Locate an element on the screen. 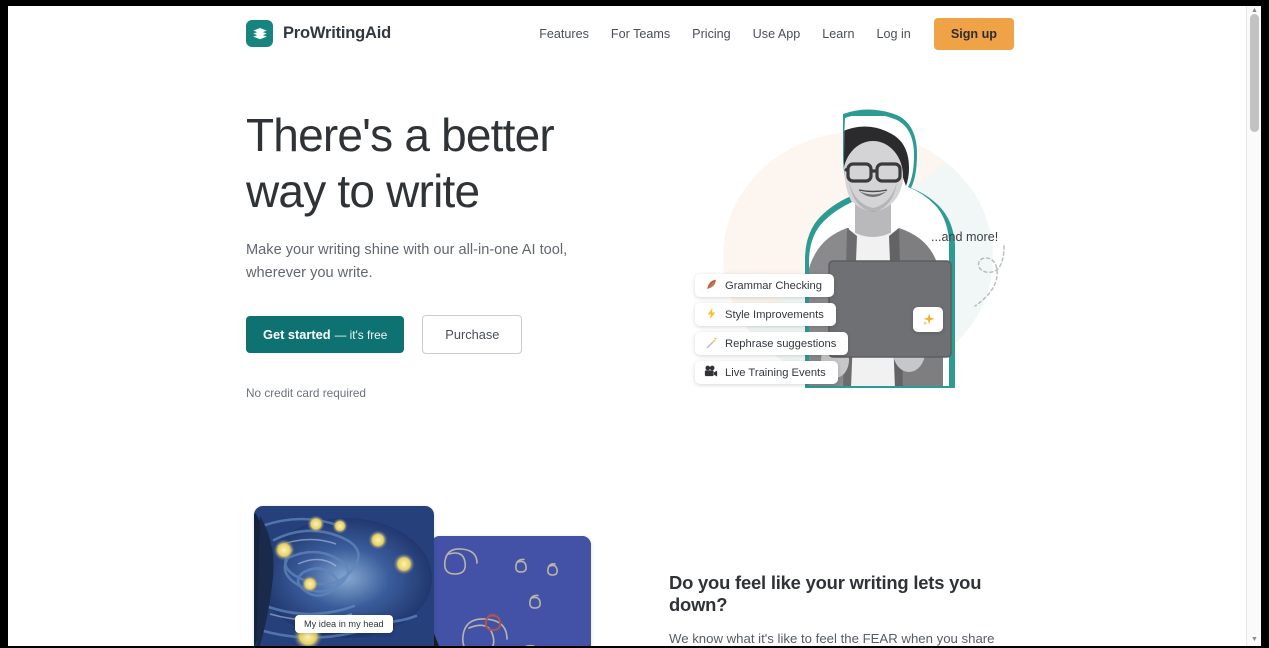 The width and height of the screenshot is (1269, 648). hero-title-line-2: way to write is located at coordinates (363, 191).